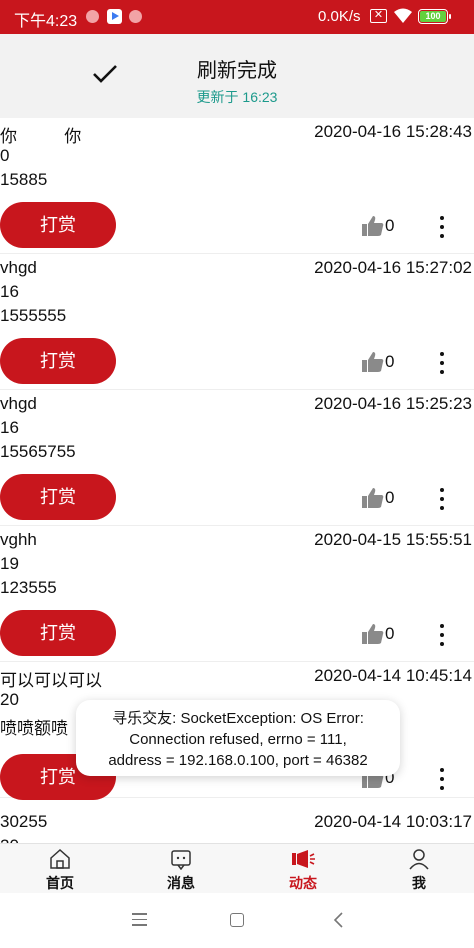 The height and width of the screenshot is (948, 474). I want to click on post-item: 30255 2020-04-14 10:03:17 20, so click(237, 825).